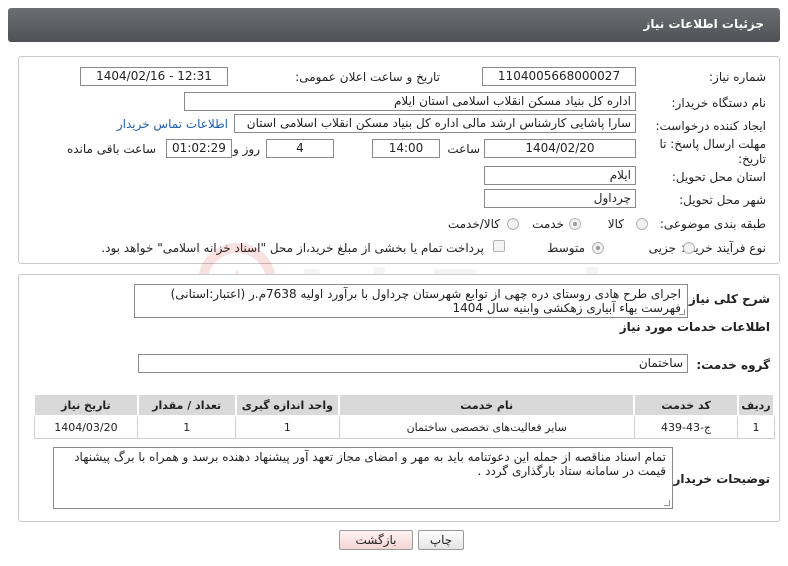 Image resolution: width=788 pixels, height=566 pixels. Describe the element at coordinates (560, 175) in the screenshot. I see `province-field: ایلام` at that location.